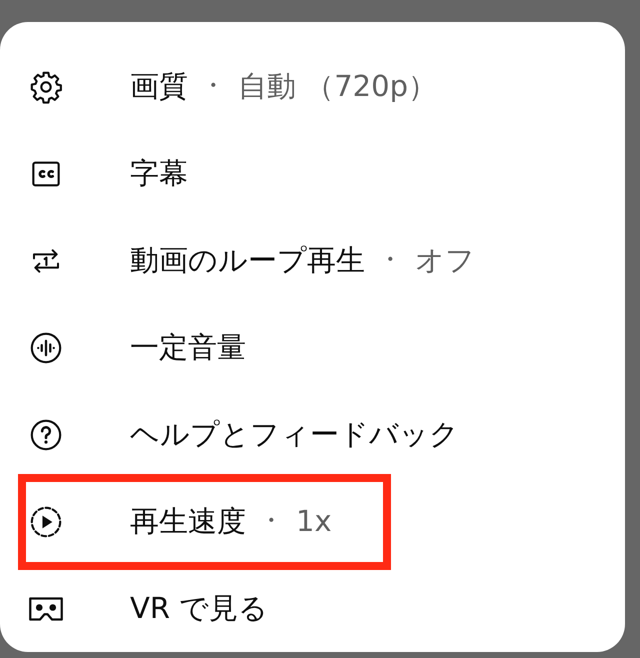 This screenshot has height=658, width=640. What do you see at coordinates (46, 521) in the screenshot?
I see `playback-speed-icon` at bounding box center [46, 521].